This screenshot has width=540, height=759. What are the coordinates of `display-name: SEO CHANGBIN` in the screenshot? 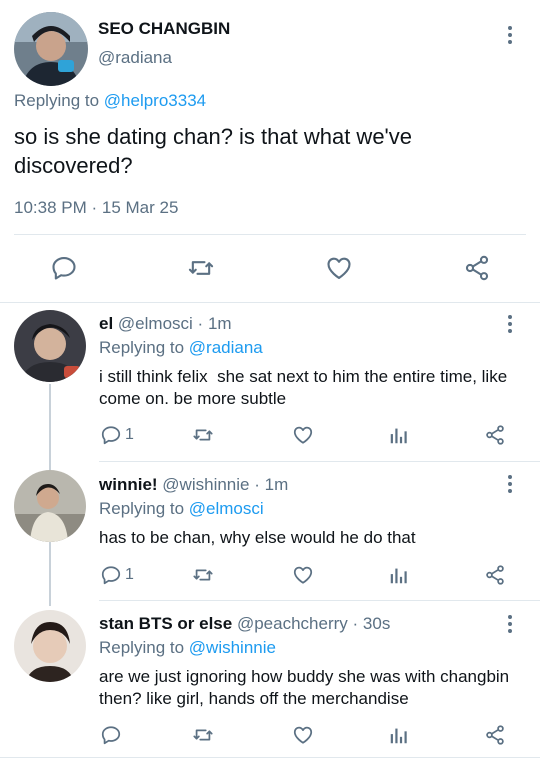 It's located at (164, 29).